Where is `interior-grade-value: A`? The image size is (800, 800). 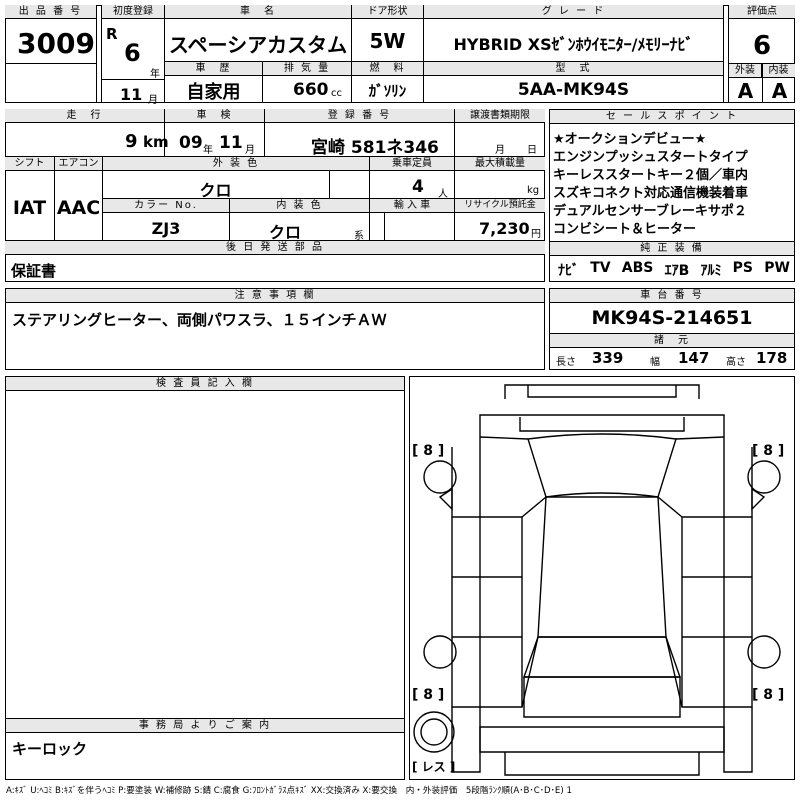
interior-grade-value: A is located at coordinates (779, 91).